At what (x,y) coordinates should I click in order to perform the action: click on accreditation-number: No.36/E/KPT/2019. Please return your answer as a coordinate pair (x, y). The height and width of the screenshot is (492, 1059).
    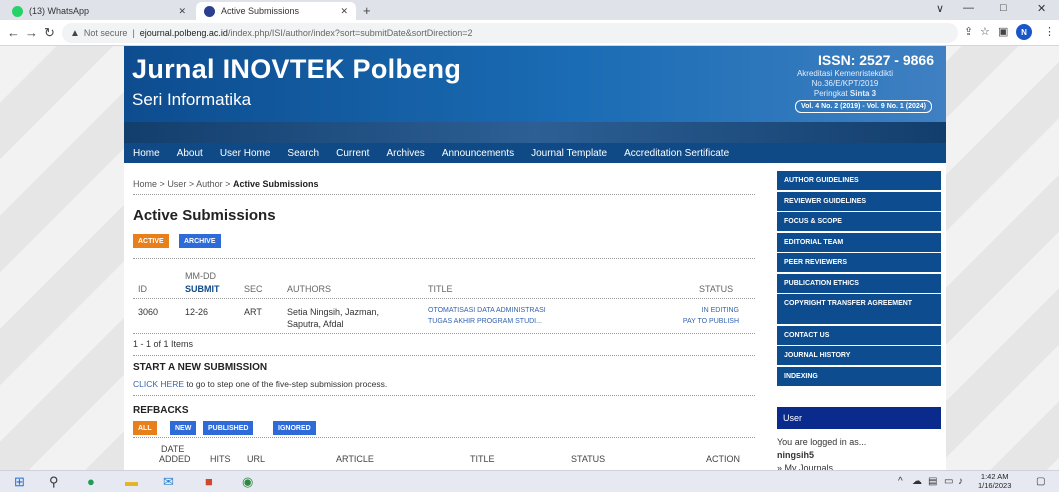
    Looking at the image, I should click on (845, 83).